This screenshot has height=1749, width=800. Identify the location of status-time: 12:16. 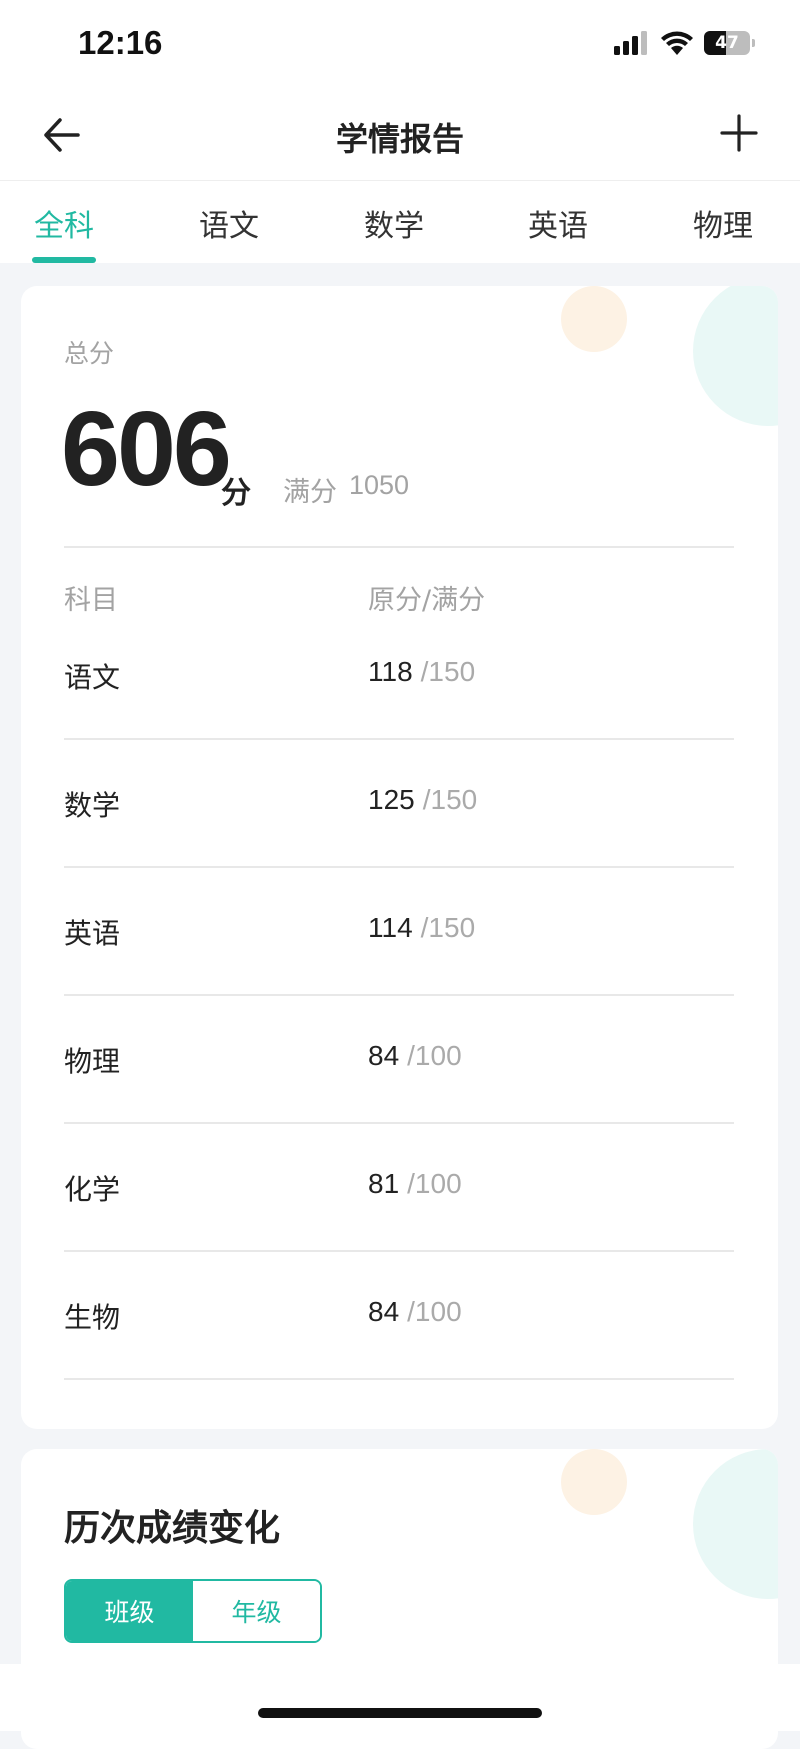
(120, 42).